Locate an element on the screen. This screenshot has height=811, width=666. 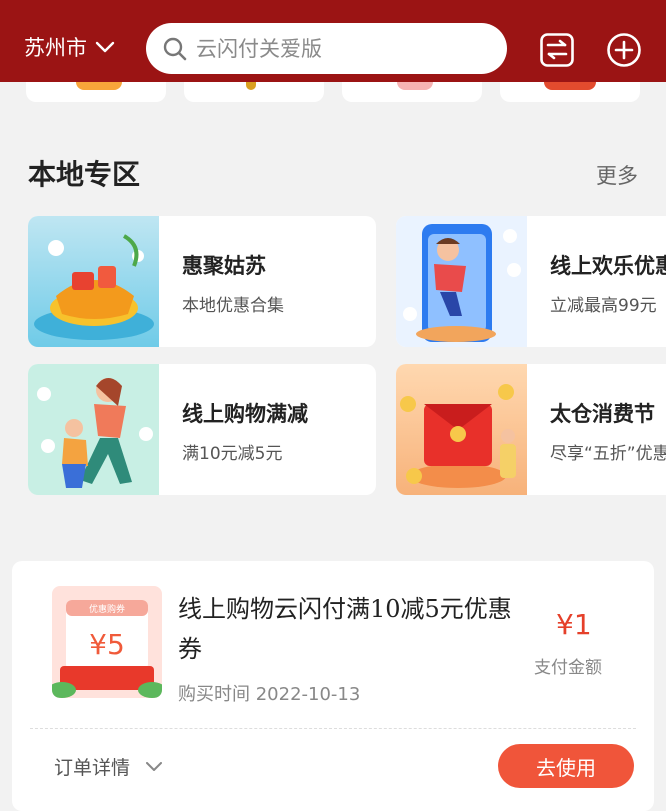
coupon-badge: 优惠购券 is located at coordinates (107, 609).